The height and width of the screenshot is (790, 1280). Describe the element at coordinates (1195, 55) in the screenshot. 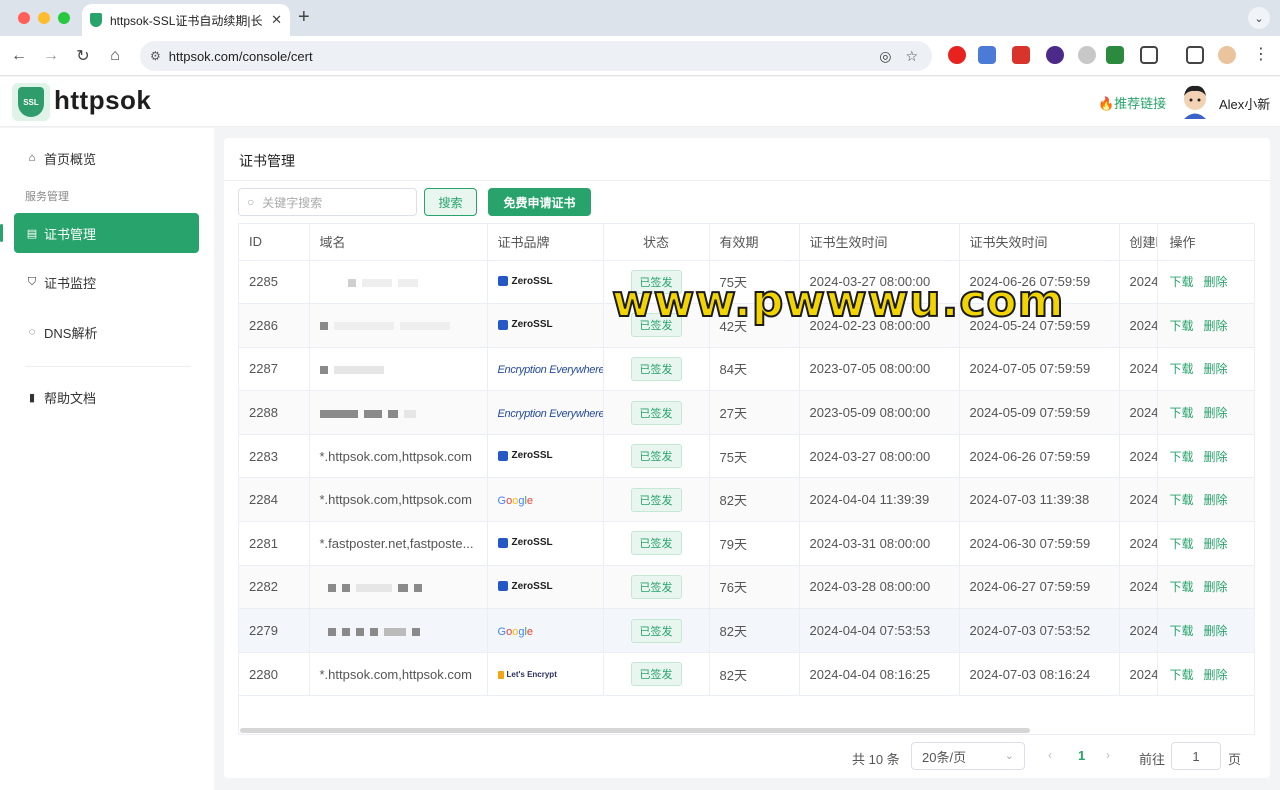

I see `sidepanel-icon` at that location.